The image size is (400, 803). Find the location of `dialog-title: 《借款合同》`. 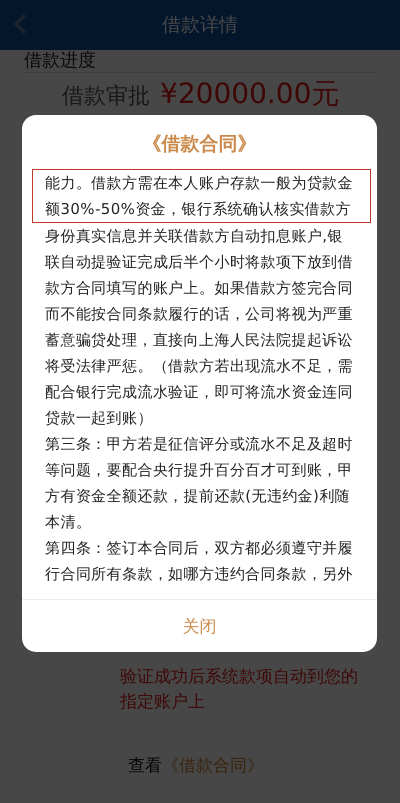

dialog-title: 《借款合同》 is located at coordinates (199, 144).